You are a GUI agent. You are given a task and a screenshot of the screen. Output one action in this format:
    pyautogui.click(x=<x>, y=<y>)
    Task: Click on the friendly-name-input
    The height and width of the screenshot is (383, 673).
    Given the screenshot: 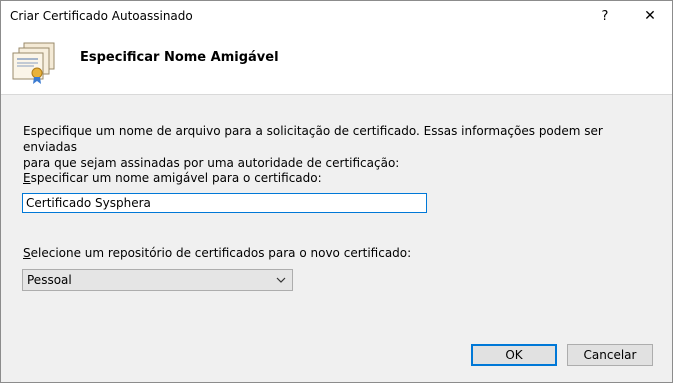 What is the action you would take?
    pyautogui.click(x=224, y=203)
    